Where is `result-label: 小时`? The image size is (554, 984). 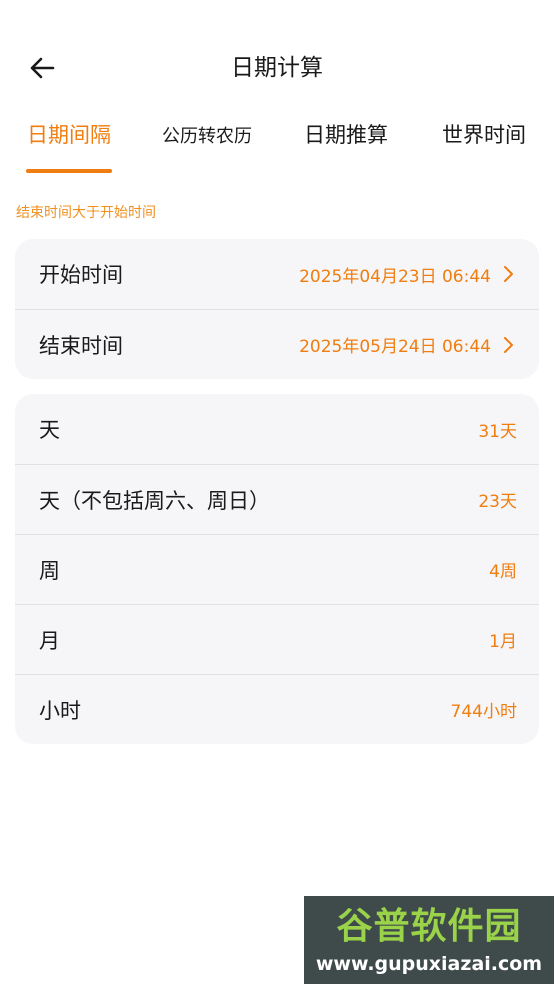 result-label: 小时 is located at coordinates (60, 710).